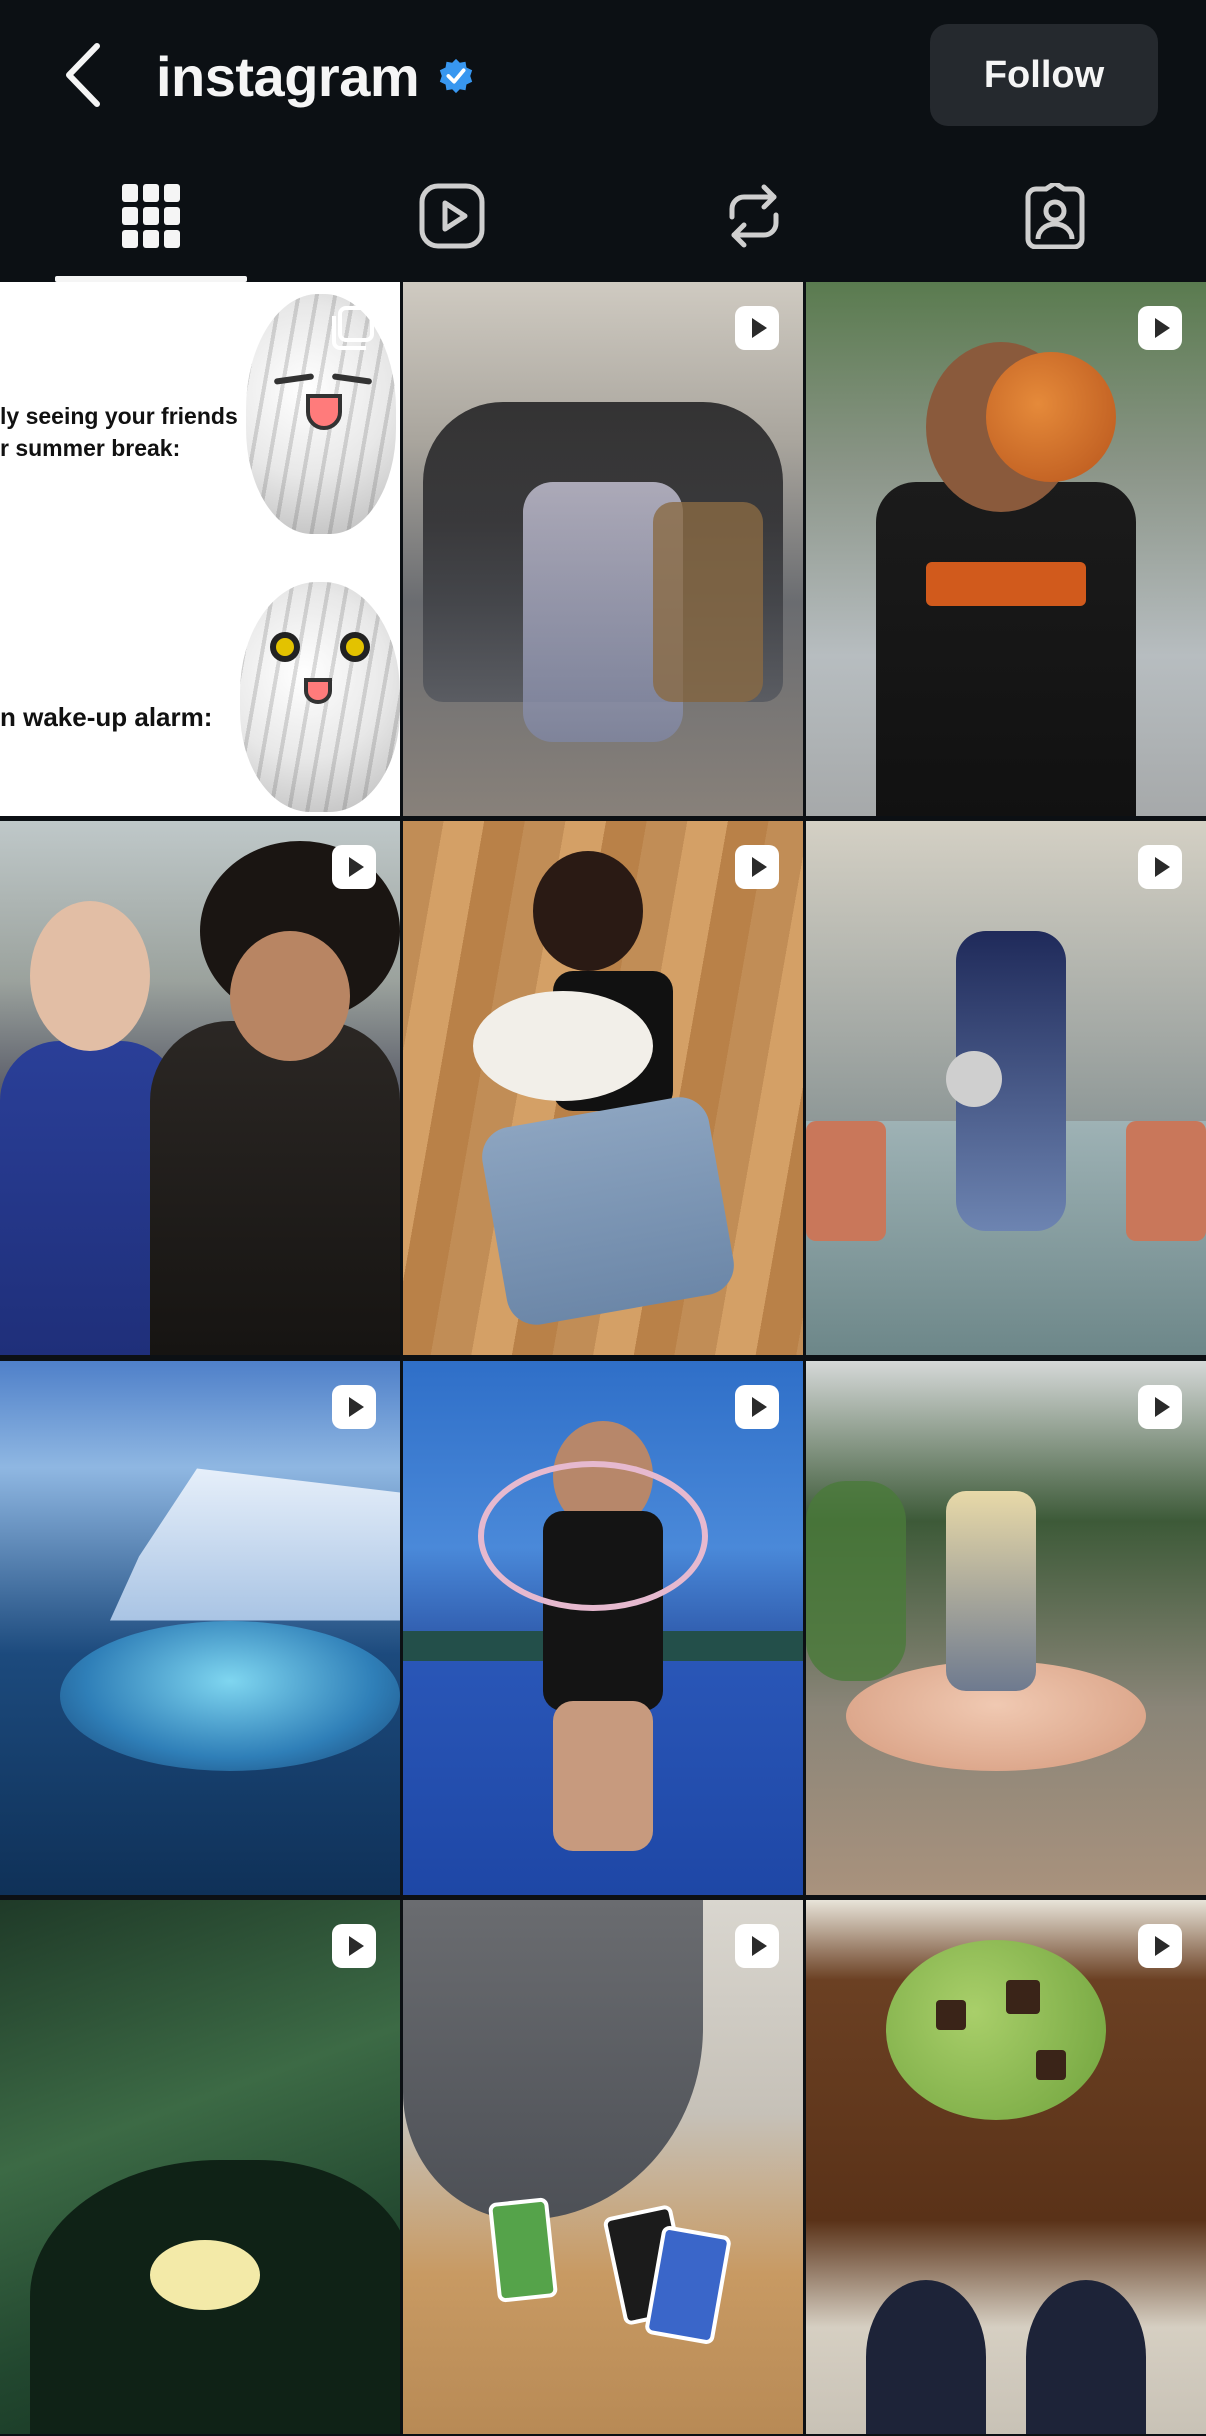  I want to click on tab-reposts, so click(754, 216).